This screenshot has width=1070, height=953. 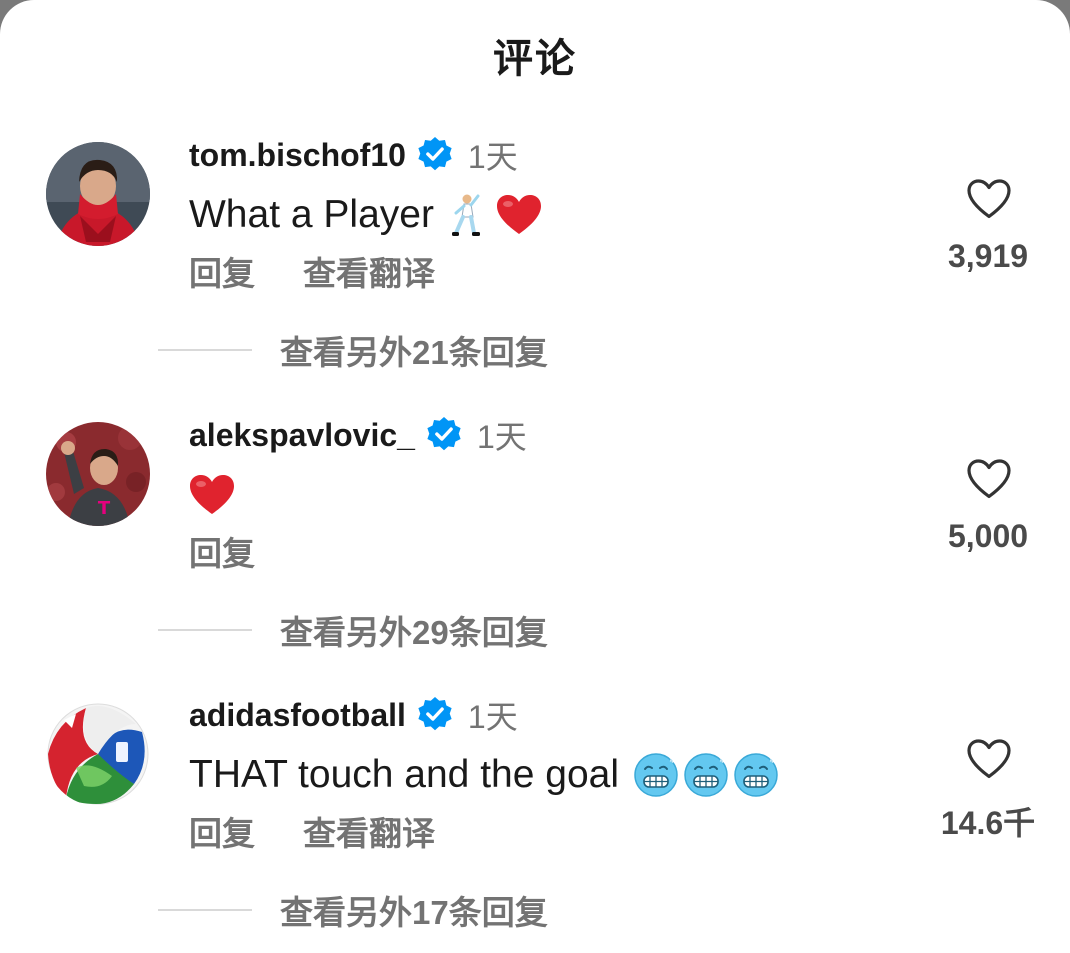 What do you see at coordinates (465, 215) in the screenshot?
I see `dancing-man-emoji-icon` at bounding box center [465, 215].